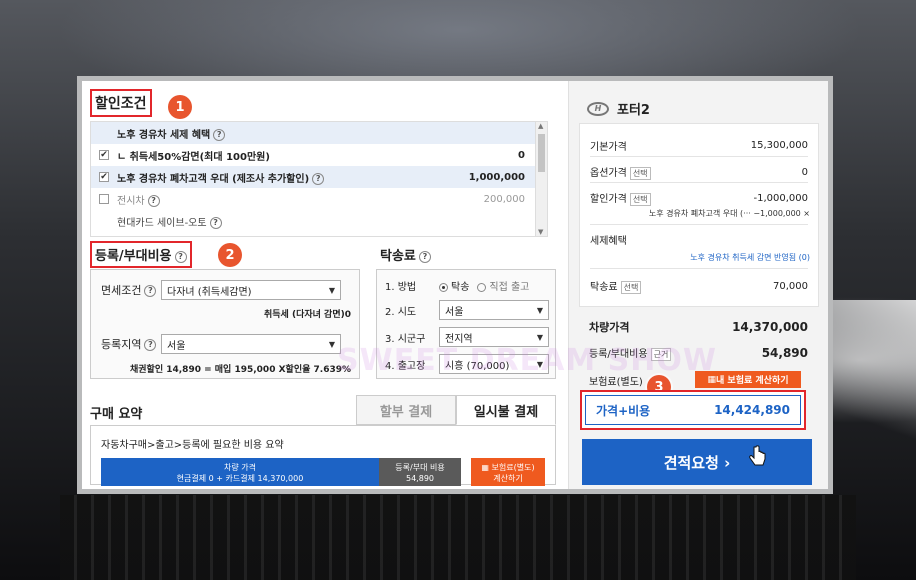  Describe the element at coordinates (752, 381) in the screenshot. I see `insurance-calc-label: 내 보험료 계산하기` at that location.